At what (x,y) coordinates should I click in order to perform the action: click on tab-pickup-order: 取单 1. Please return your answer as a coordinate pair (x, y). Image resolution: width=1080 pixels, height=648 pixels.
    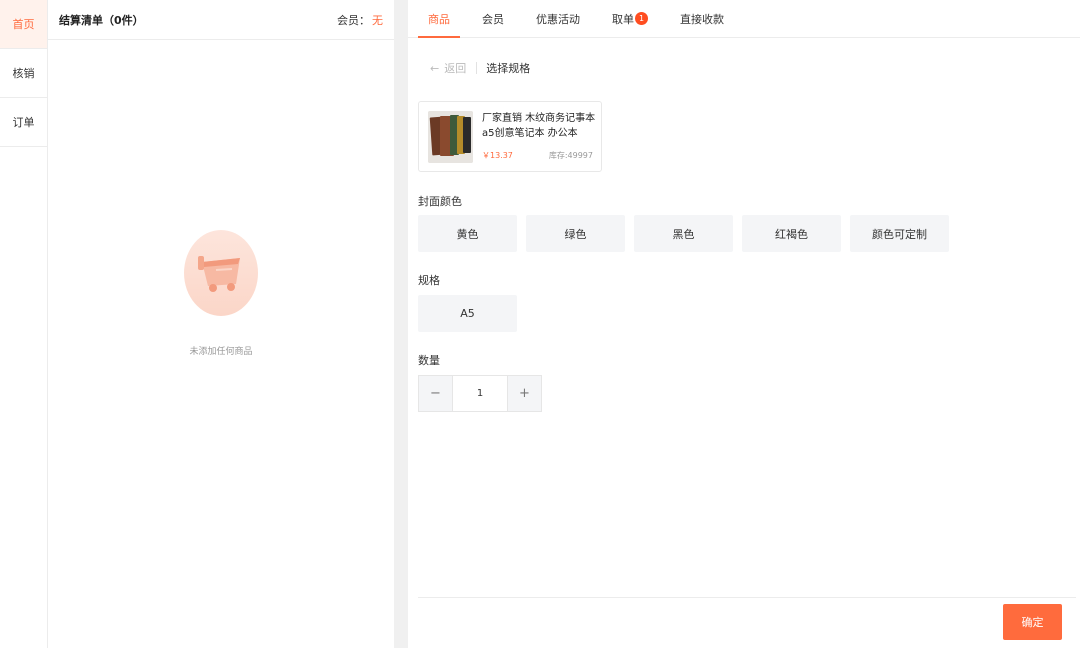
    Looking at the image, I should click on (630, 18).